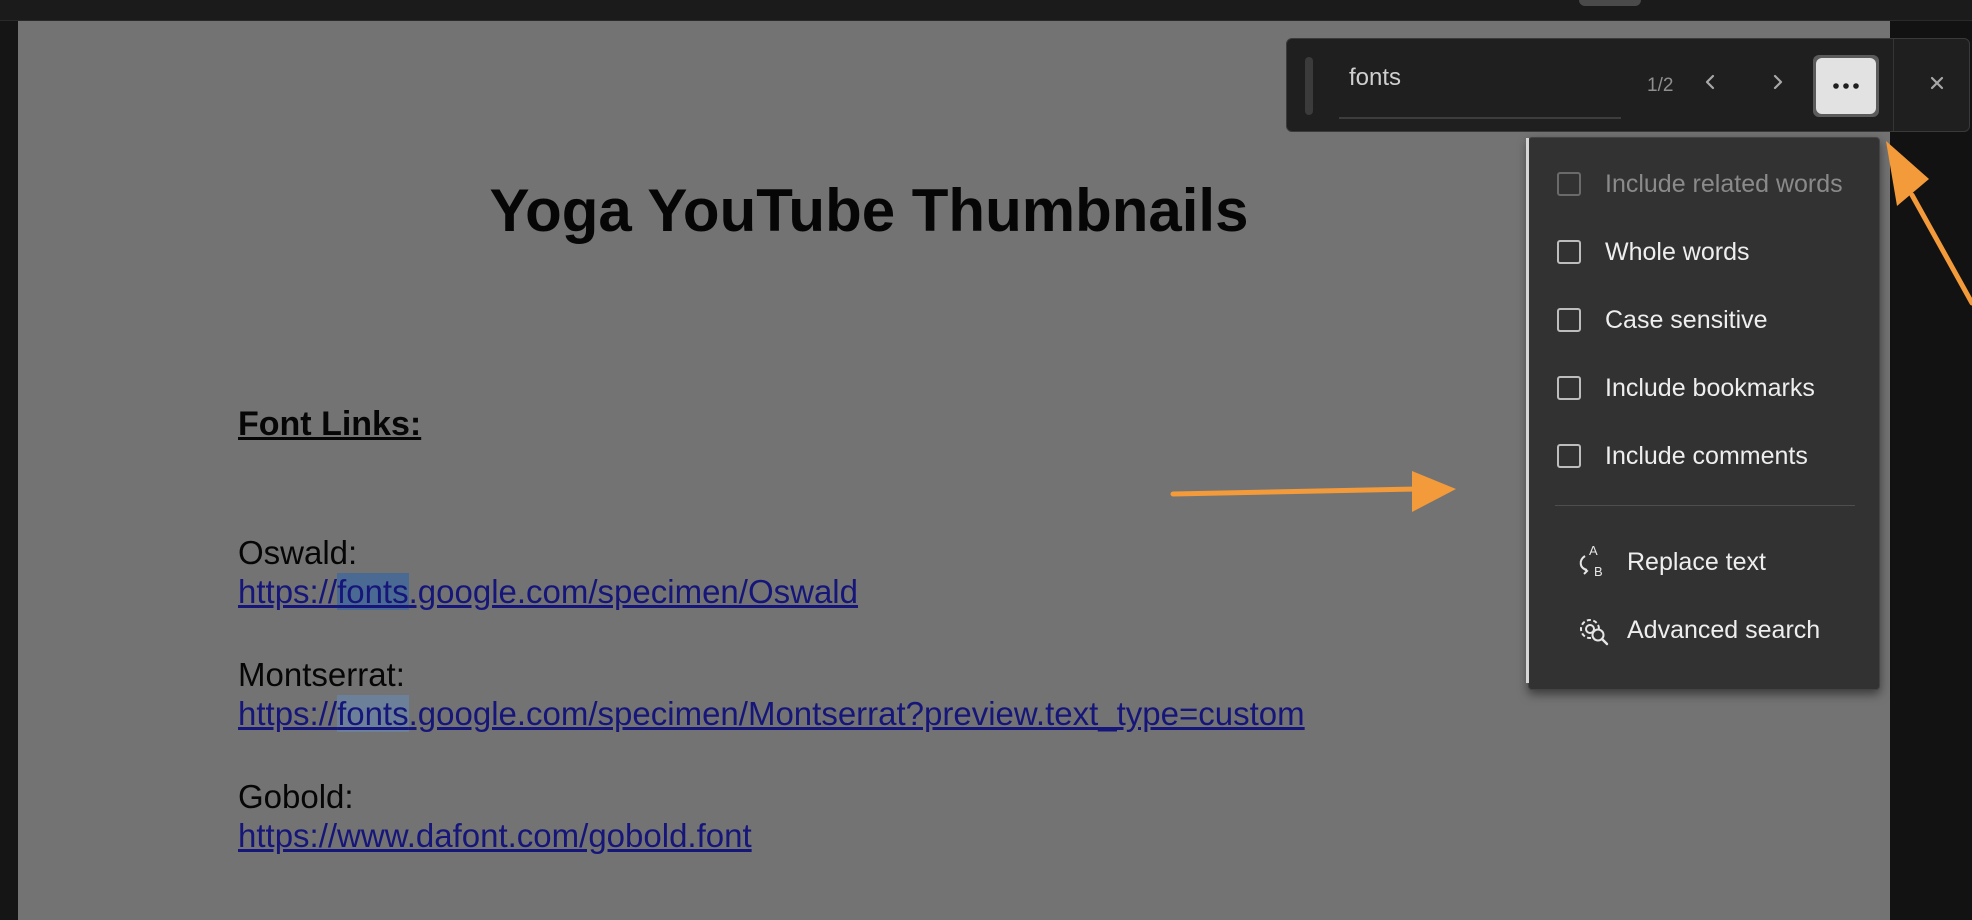 The height and width of the screenshot is (920, 1972). I want to click on menu-edge, so click(1527, 410).